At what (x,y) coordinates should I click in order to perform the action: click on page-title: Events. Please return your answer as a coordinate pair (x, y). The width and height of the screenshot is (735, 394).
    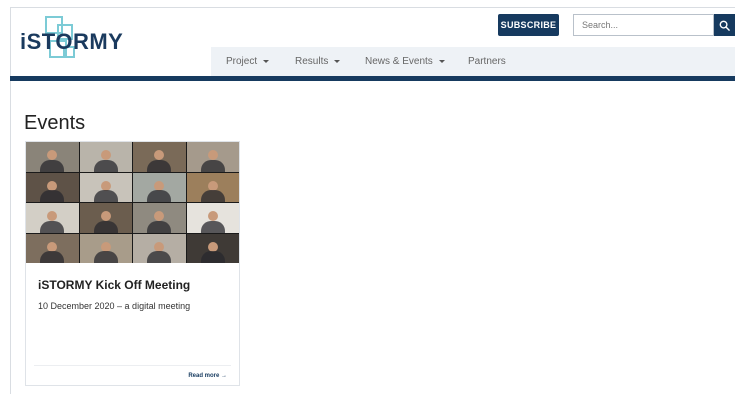
    Looking at the image, I should click on (55, 123).